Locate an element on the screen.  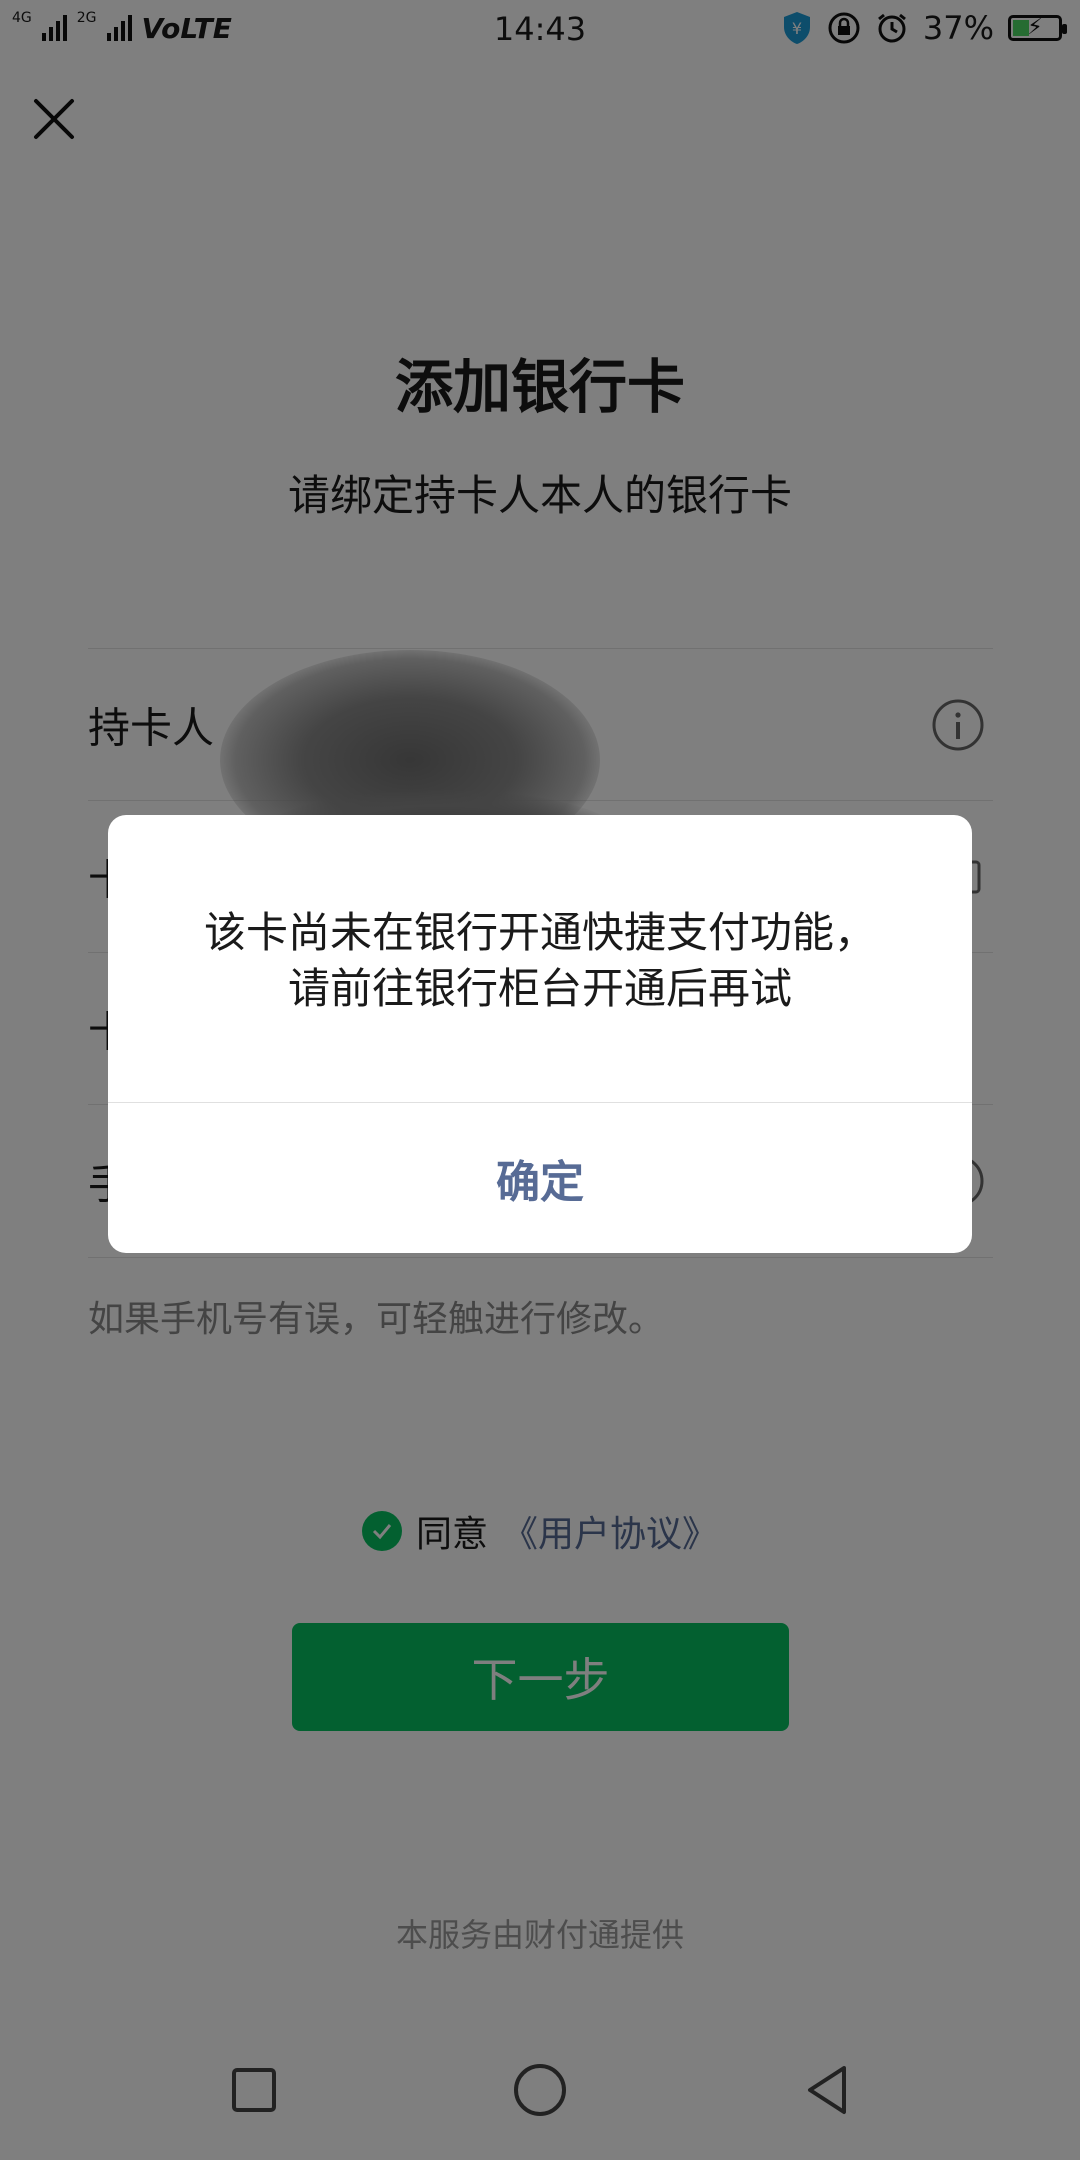
dialog-message-line: 该卡尚未在银行开通快捷支付功能， is located at coordinates (539, 932).